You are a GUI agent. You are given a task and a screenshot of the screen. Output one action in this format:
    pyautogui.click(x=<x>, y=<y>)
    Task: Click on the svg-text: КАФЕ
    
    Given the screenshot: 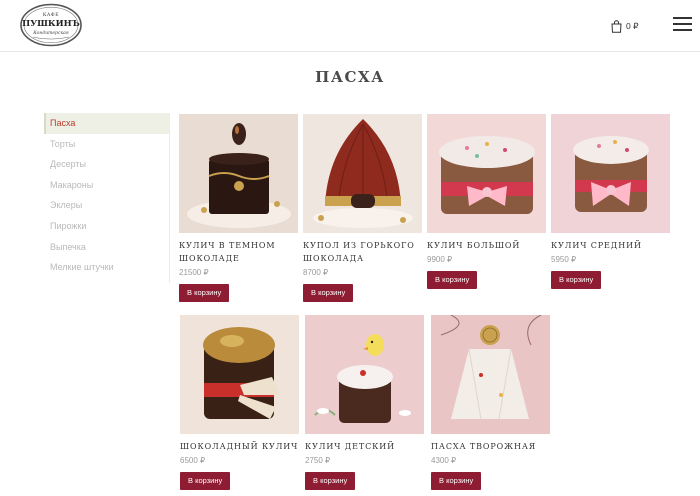 What is the action you would take?
    pyautogui.click(x=51, y=15)
    